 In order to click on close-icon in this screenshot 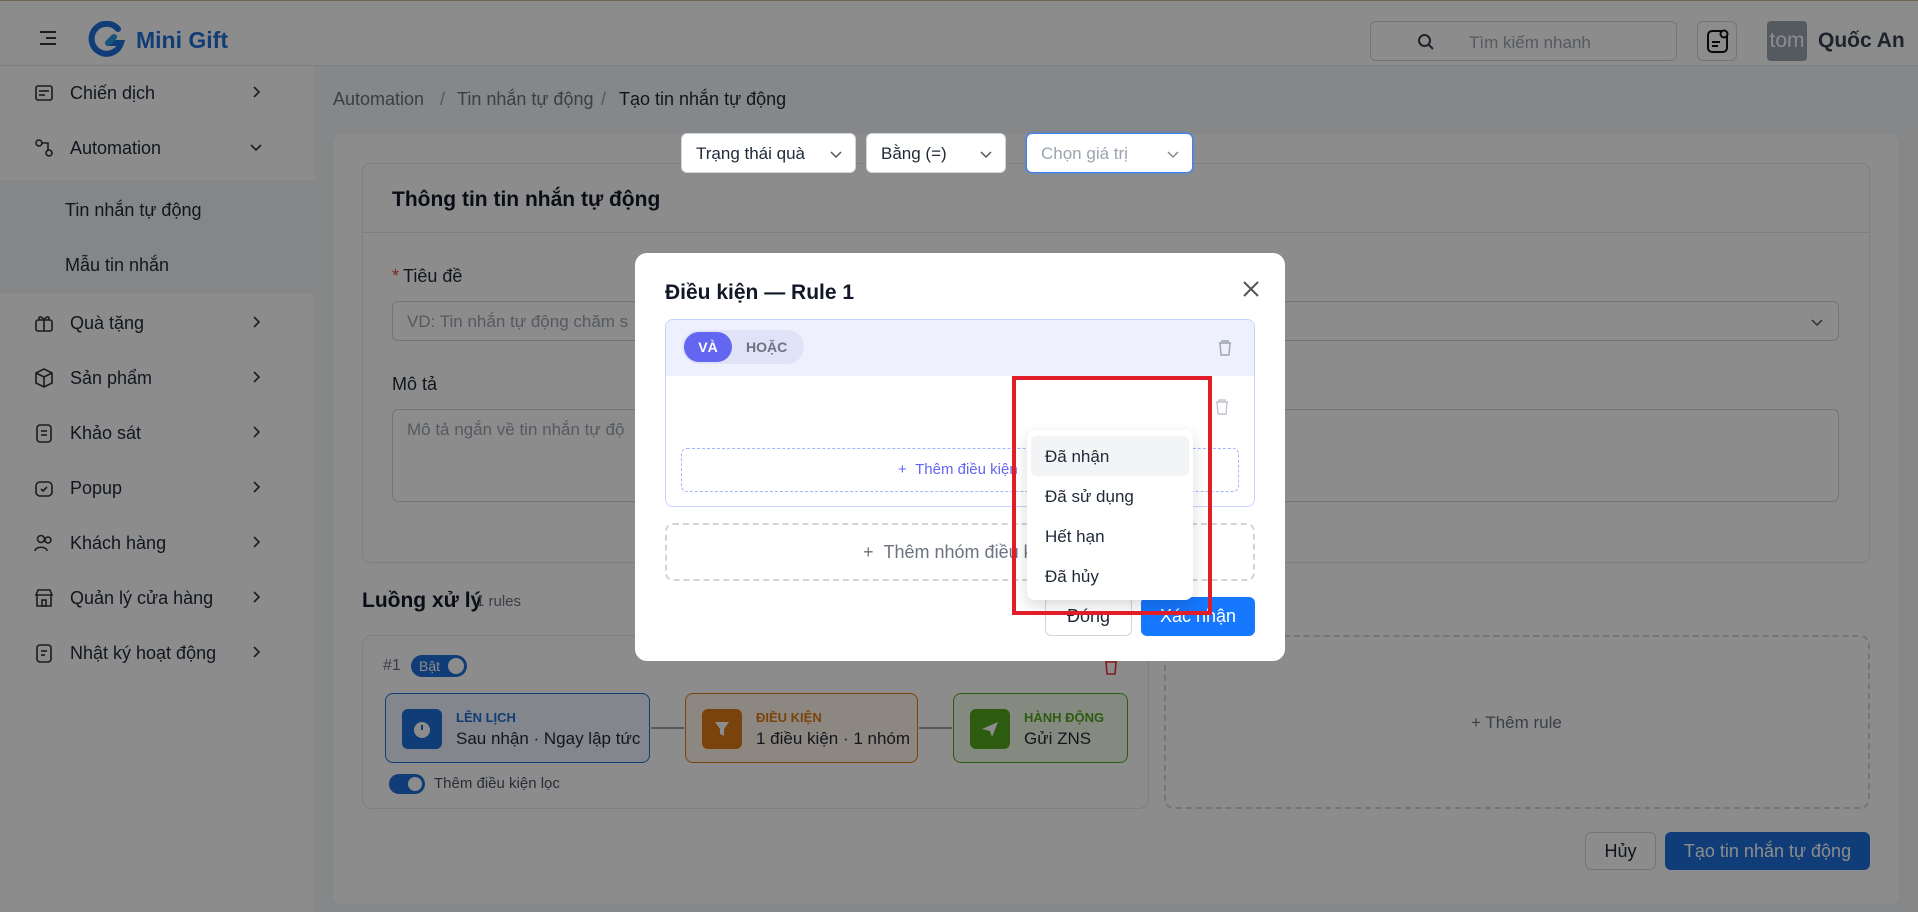, I will do `click(1251, 289)`.